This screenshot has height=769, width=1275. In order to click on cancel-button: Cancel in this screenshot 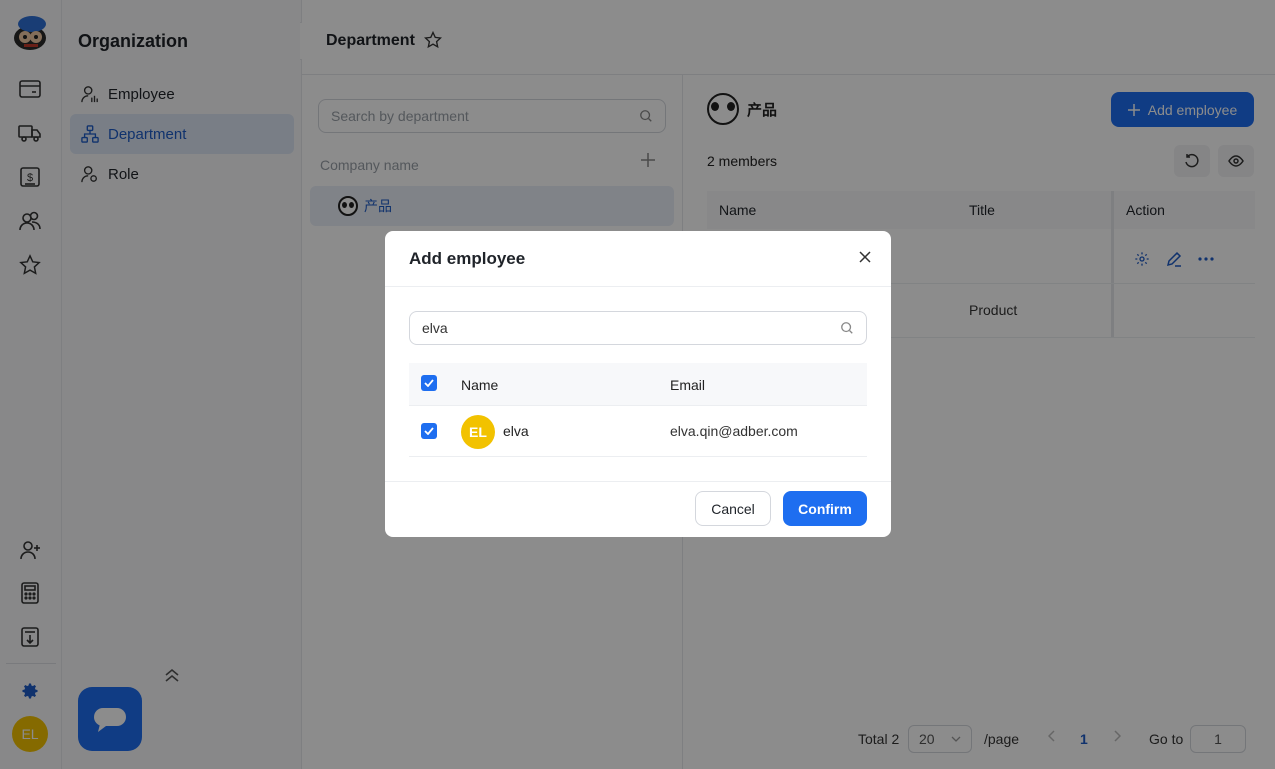, I will do `click(733, 508)`.